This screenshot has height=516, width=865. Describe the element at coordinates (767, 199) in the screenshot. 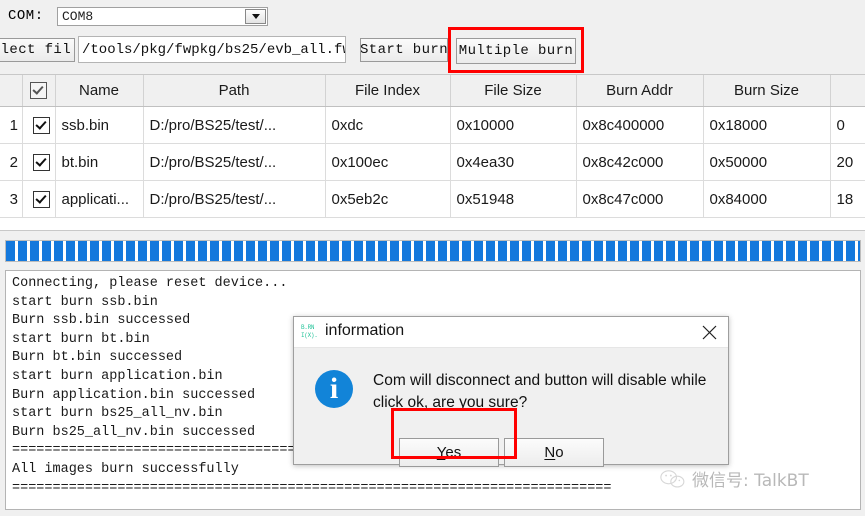

I see `cell-burn-size: 0x84000` at that location.